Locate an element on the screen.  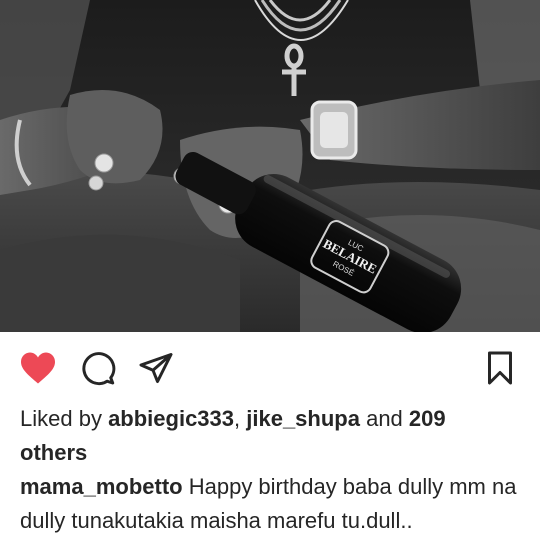
comment-icon is located at coordinates (99, 369).